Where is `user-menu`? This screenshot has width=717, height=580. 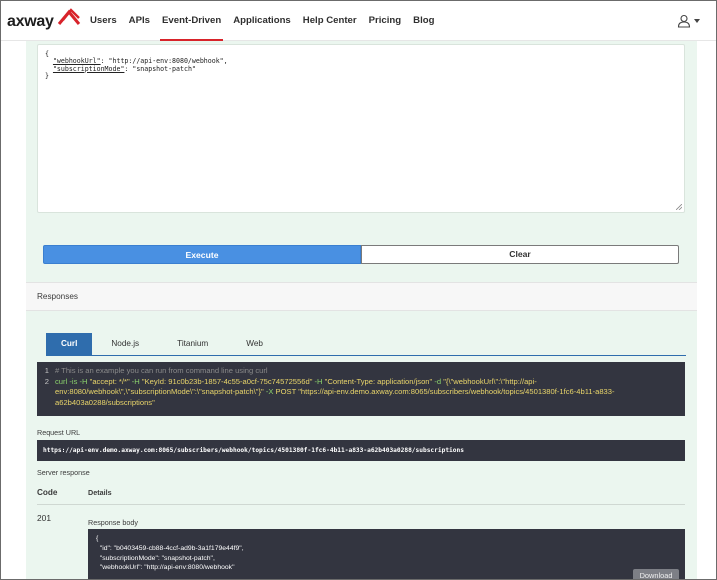
user-menu is located at coordinates (688, 21).